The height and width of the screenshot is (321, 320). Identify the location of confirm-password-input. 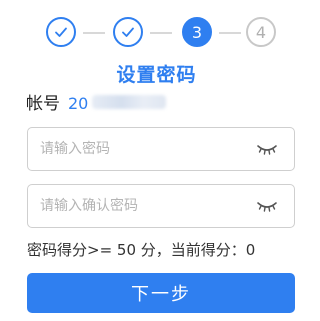
(140, 206).